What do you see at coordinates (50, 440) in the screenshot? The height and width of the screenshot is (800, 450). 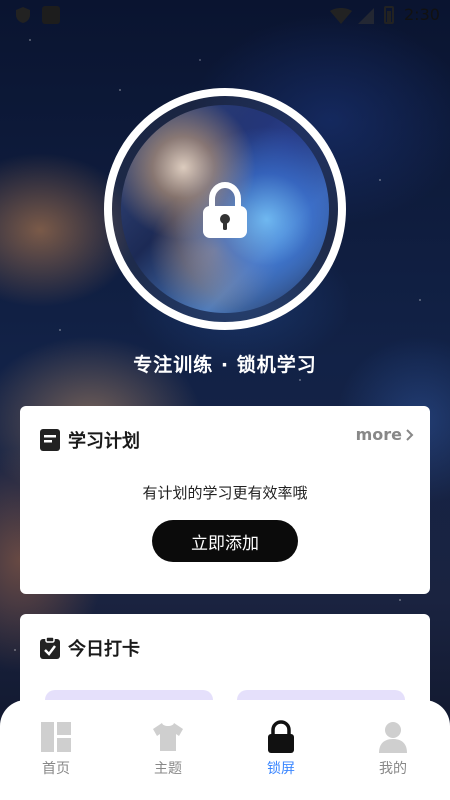 I see `document-icon` at bounding box center [50, 440].